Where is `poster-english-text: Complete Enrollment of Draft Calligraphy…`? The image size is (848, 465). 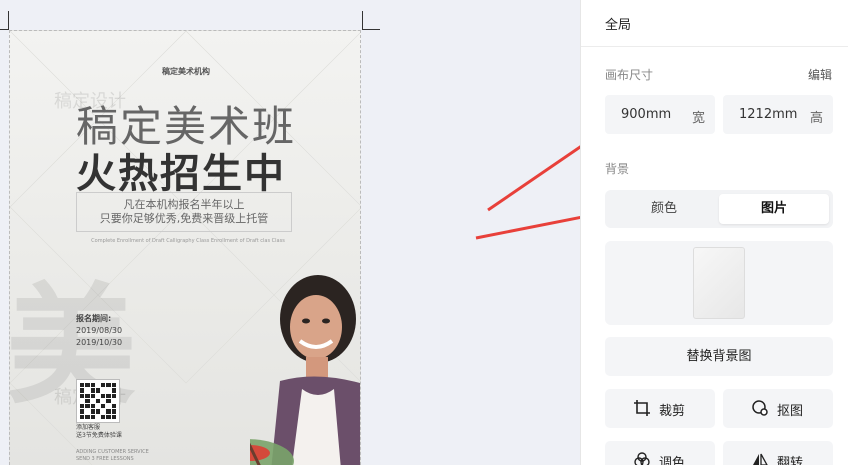
poster-english-text: Complete Enrollment of Draft Calligraphy… is located at coordinates (188, 241).